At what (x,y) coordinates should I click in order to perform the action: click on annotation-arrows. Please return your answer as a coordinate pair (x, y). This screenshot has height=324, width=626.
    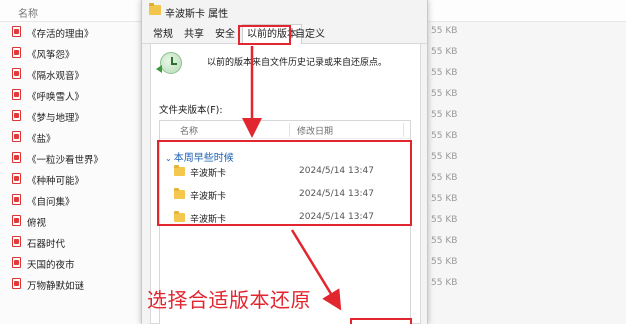
    Looking at the image, I should click on (292, 178).